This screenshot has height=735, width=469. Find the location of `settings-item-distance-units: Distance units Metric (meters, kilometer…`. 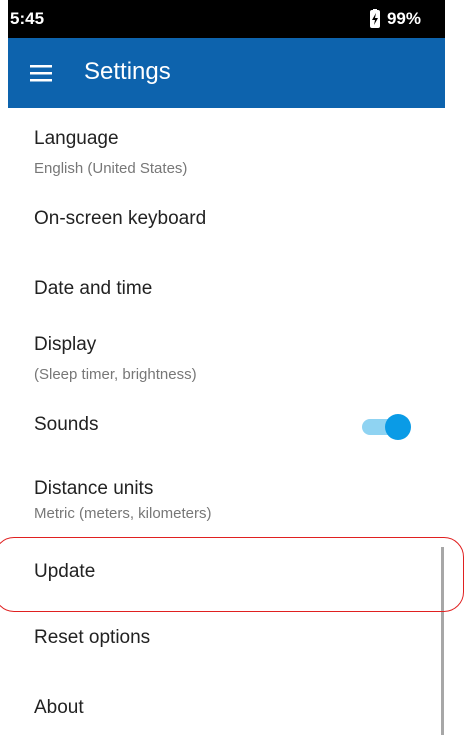

settings-item-distance-units: Distance units Metric (meters, kilometer… is located at coordinates (218, 503).